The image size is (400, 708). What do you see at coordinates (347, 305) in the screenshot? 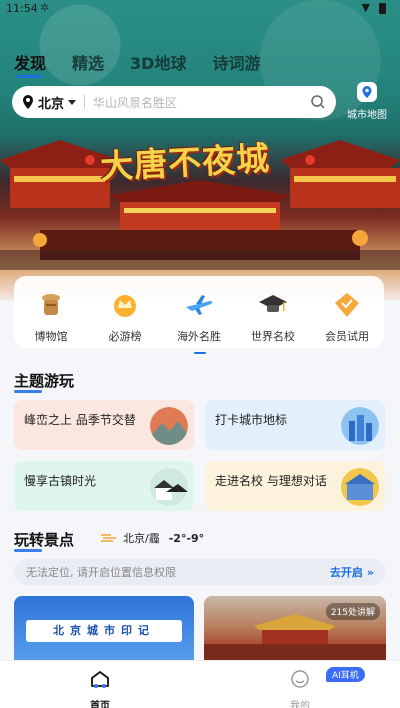
I see `vip-icon` at bounding box center [347, 305].